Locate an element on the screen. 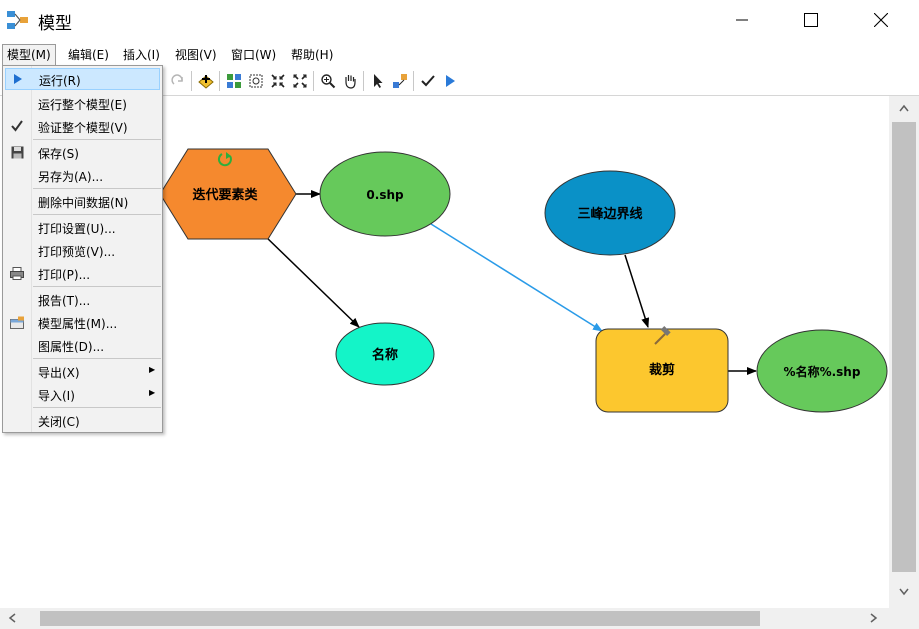 The image size is (919, 629). auto-layout-icon is located at coordinates (234, 81).